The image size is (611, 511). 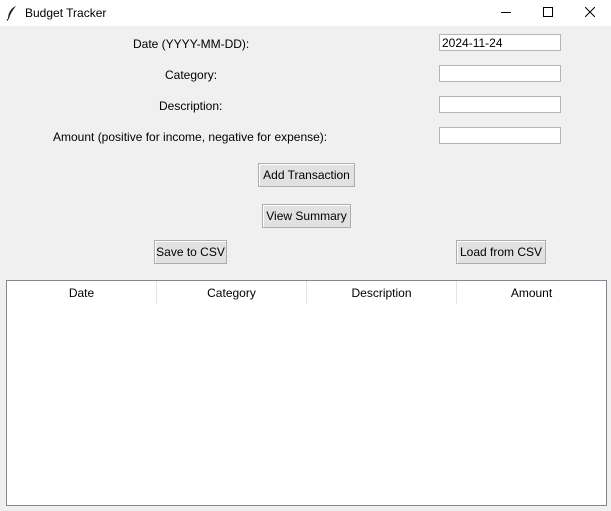 I want to click on minimize-icon, so click(x=506, y=13).